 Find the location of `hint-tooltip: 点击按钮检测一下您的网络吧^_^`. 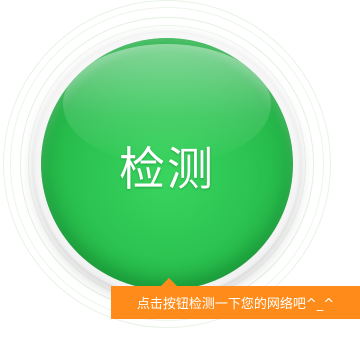

hint-tooltip: 点击按钮检测一下您的网络吧^_^ is located at coordinates (235, 298).